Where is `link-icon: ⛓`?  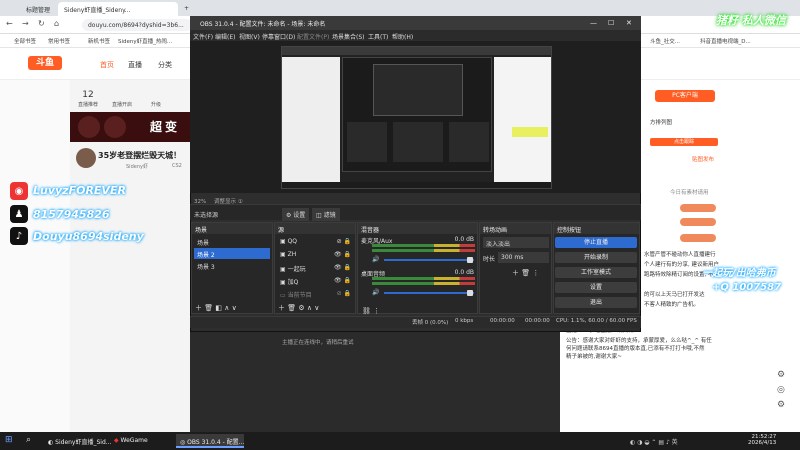 link-icon: ⛓ is located at coordinates (366, 311).